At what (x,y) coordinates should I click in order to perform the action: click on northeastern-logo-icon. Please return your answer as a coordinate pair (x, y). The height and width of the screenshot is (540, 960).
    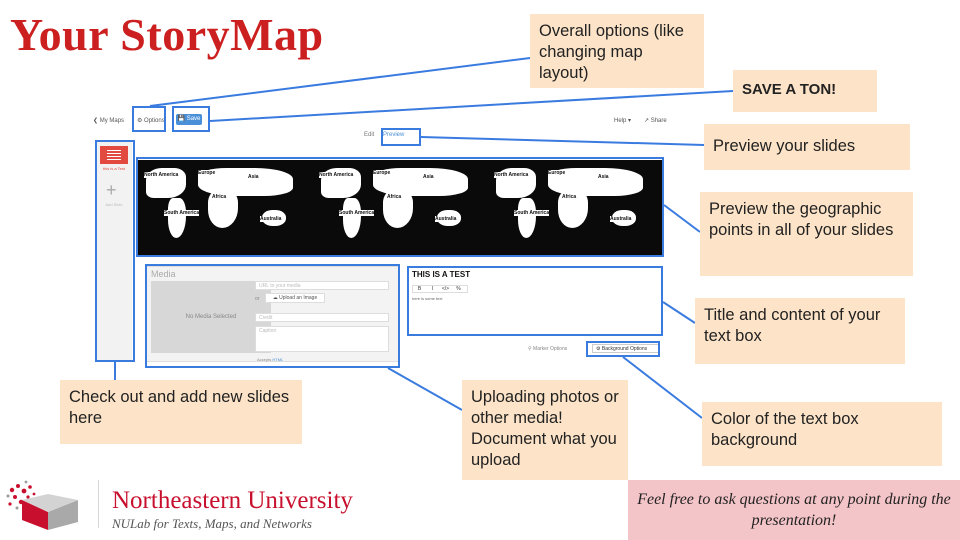
    Looking at the image, I should click on (42, 505).